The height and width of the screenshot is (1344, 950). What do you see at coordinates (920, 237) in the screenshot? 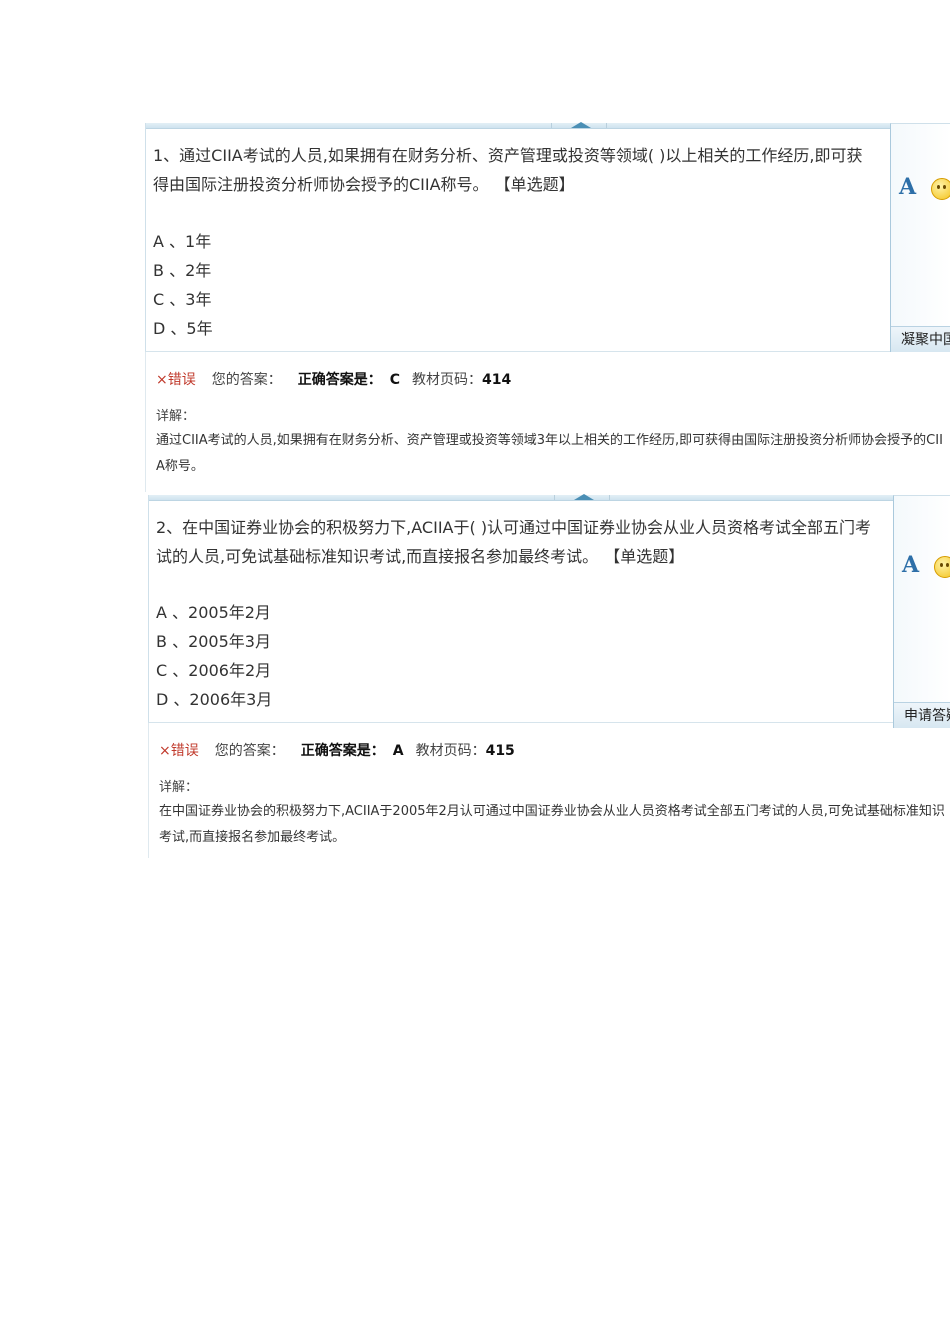
I see `side-tool-panel: A 凝聚中国` at bounding box center [920, 237].